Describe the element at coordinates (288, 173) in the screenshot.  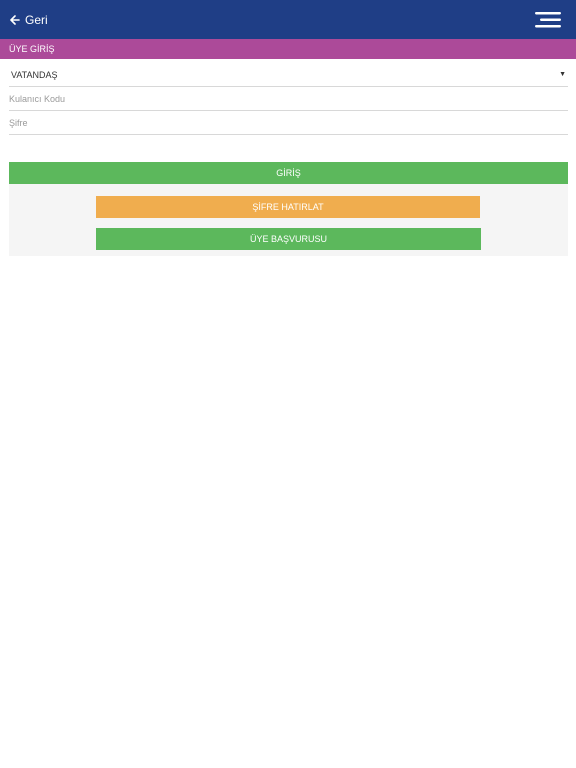
I see `login-button: GİRİŞ` at that location.